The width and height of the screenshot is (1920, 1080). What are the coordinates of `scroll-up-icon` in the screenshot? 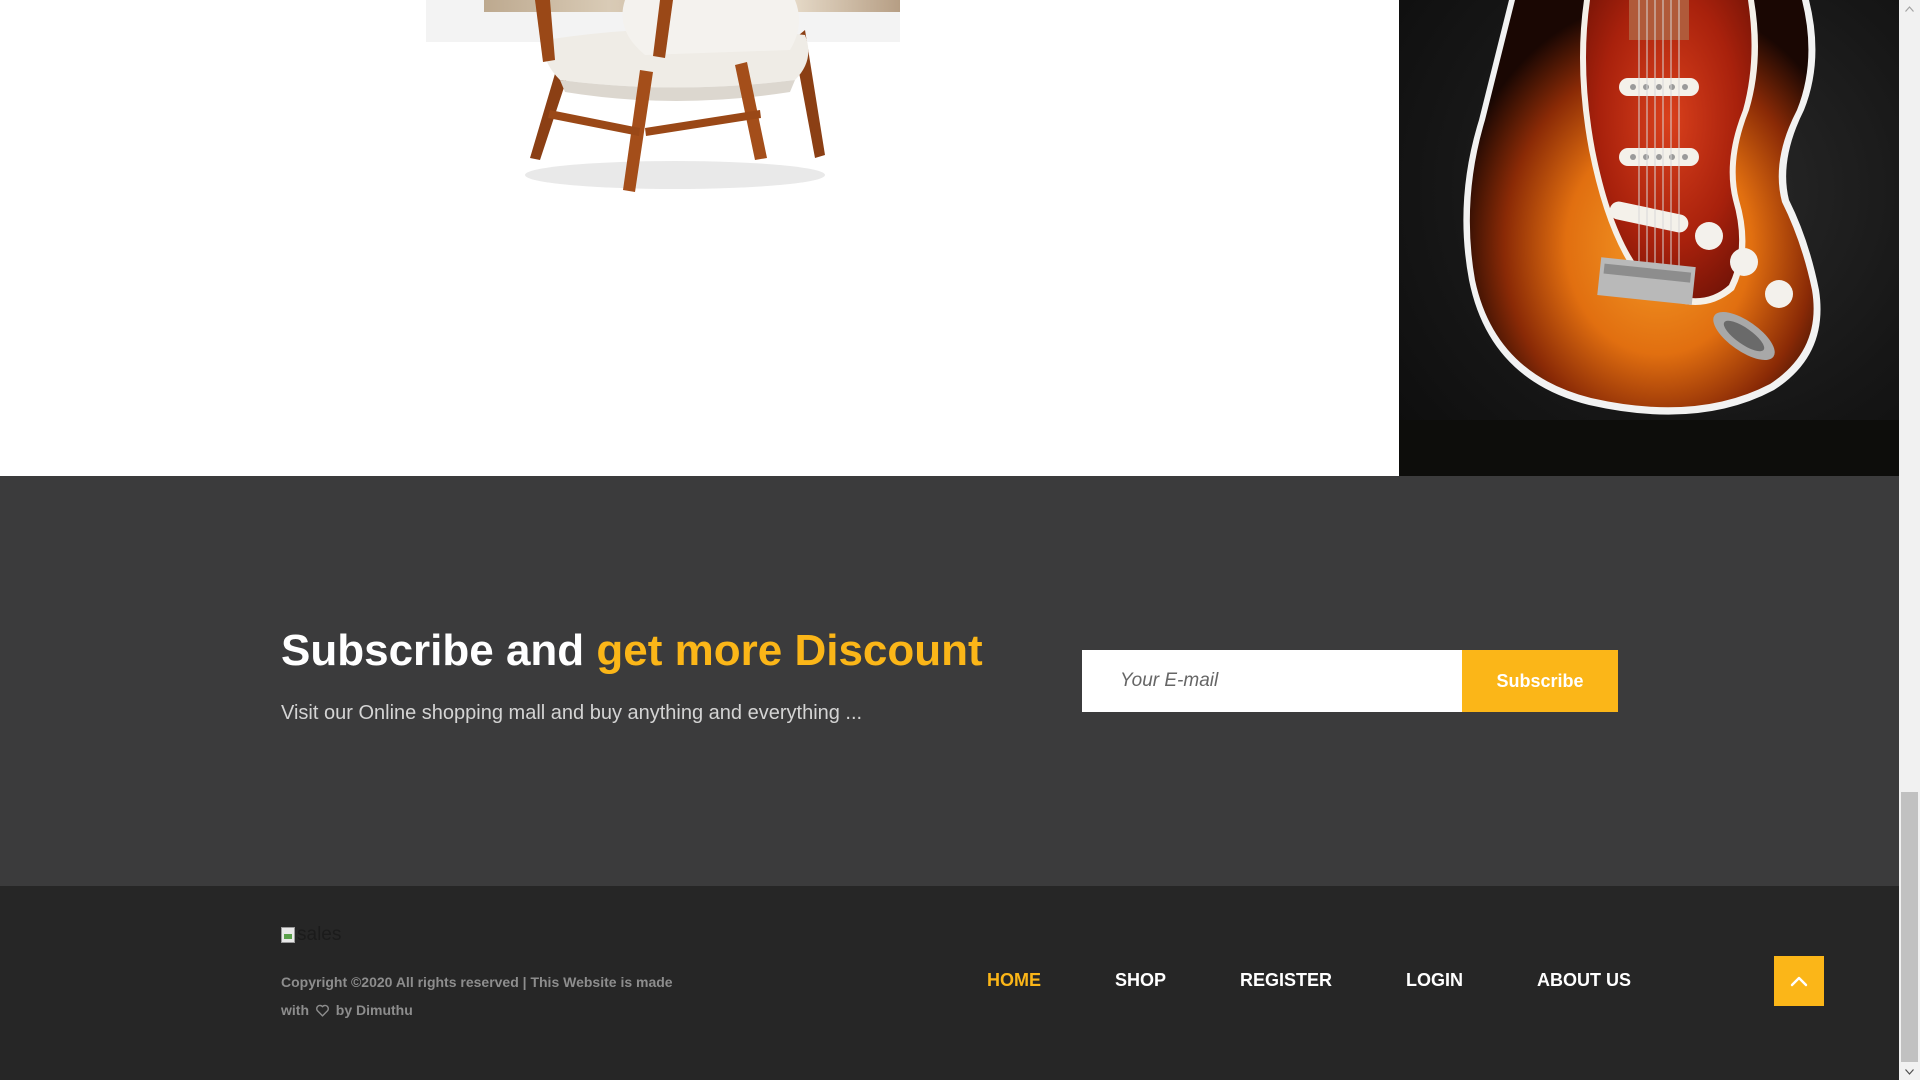 It's located at (1909, 8).